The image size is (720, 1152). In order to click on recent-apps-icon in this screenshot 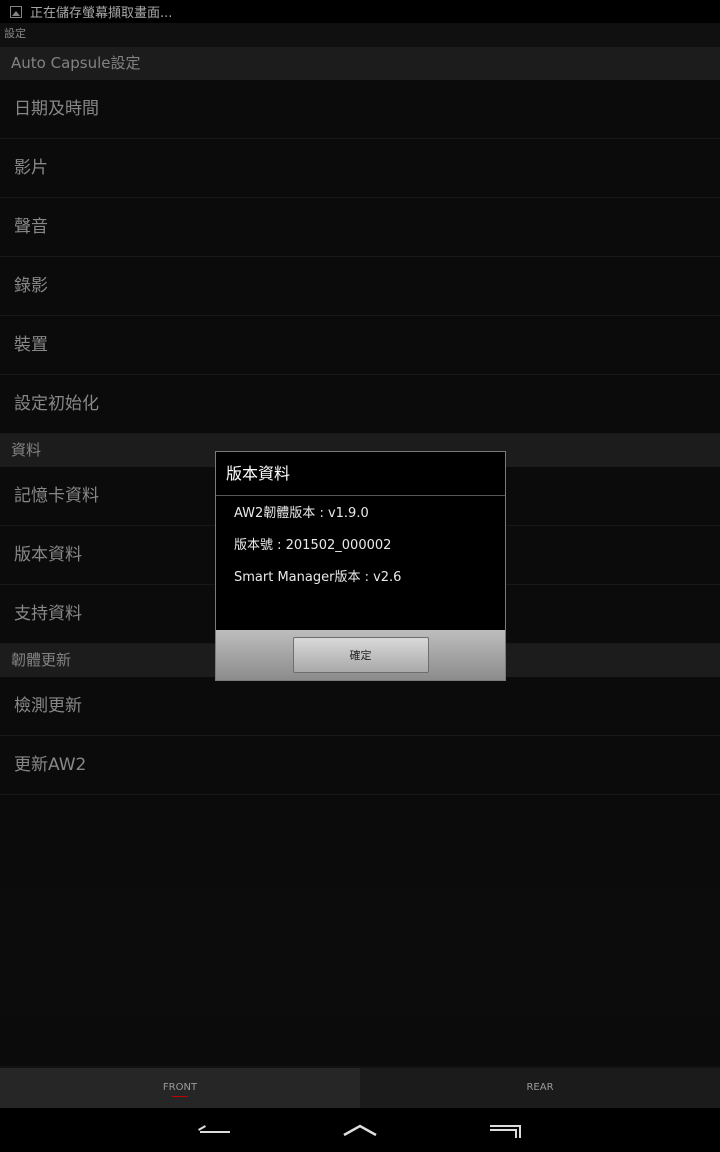, I will do `click(505, 1131)`.